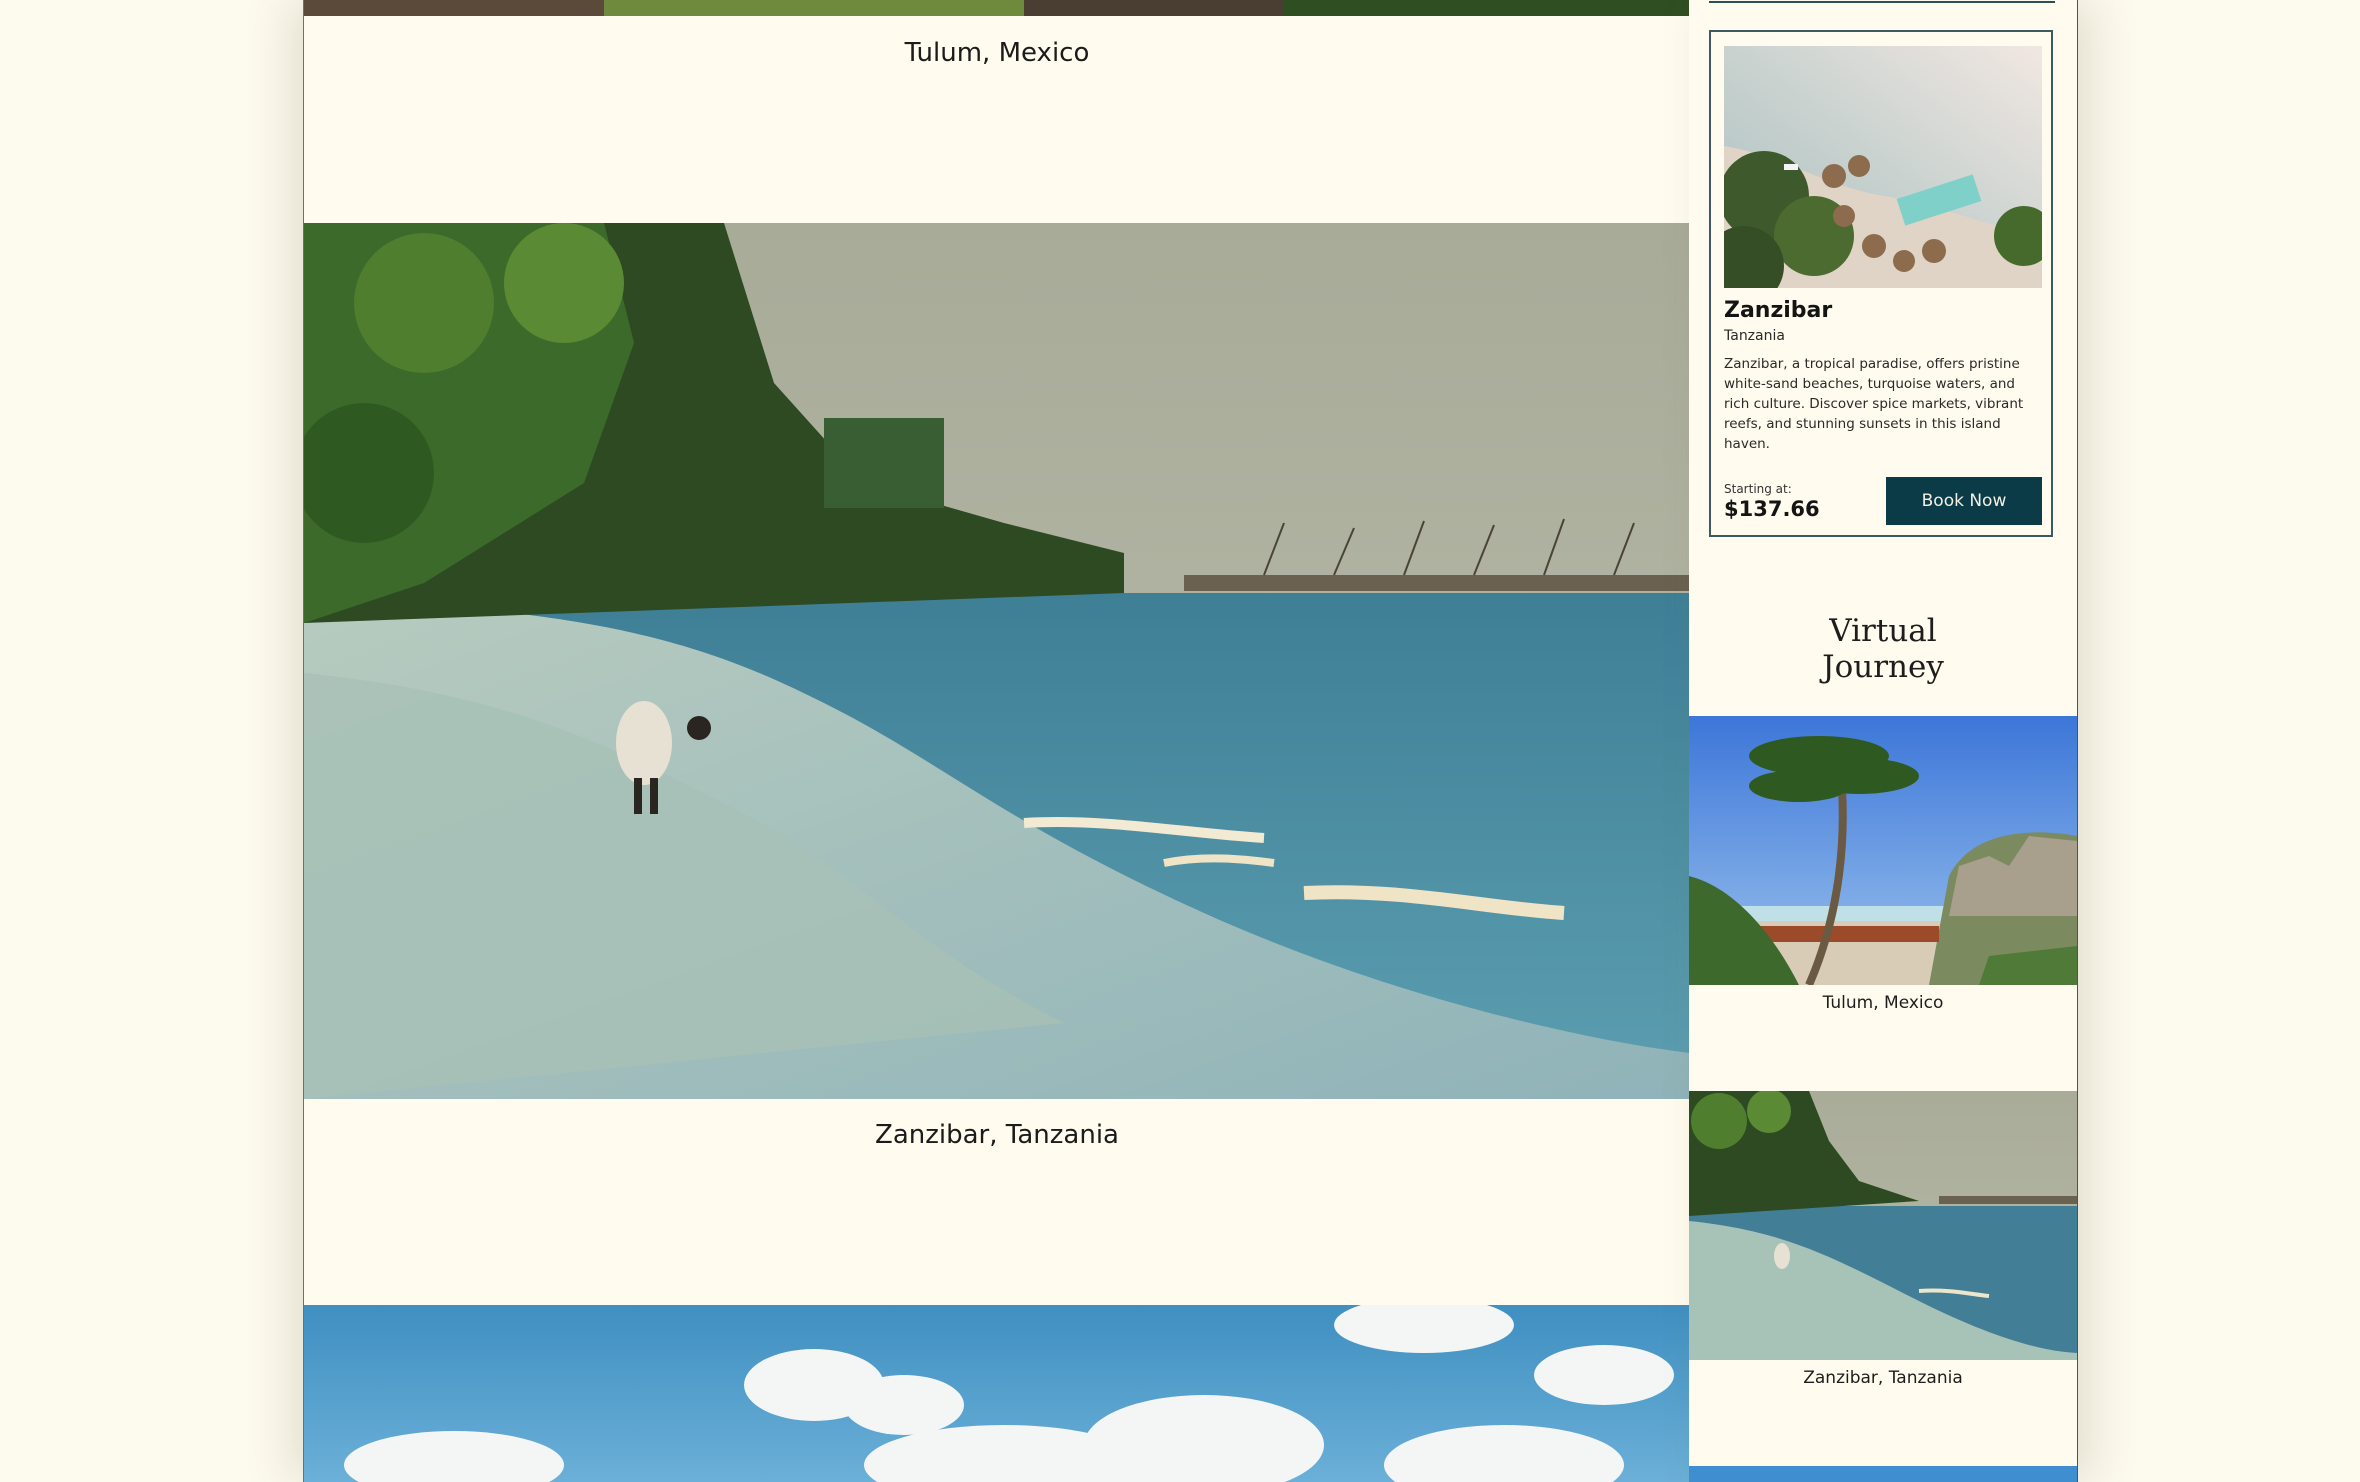  Describe the element at coordinates (1883, 1474) in the screenshot. I see `virtual-journey-item-next` at that location.